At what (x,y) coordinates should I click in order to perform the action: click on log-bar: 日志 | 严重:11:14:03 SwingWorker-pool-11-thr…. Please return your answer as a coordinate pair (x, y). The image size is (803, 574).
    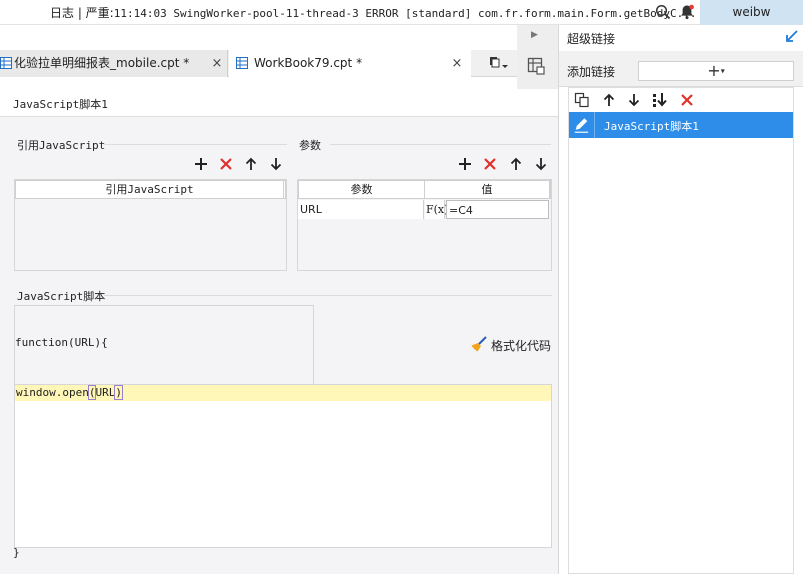
    Looking at the image, I should click on (401, 12).